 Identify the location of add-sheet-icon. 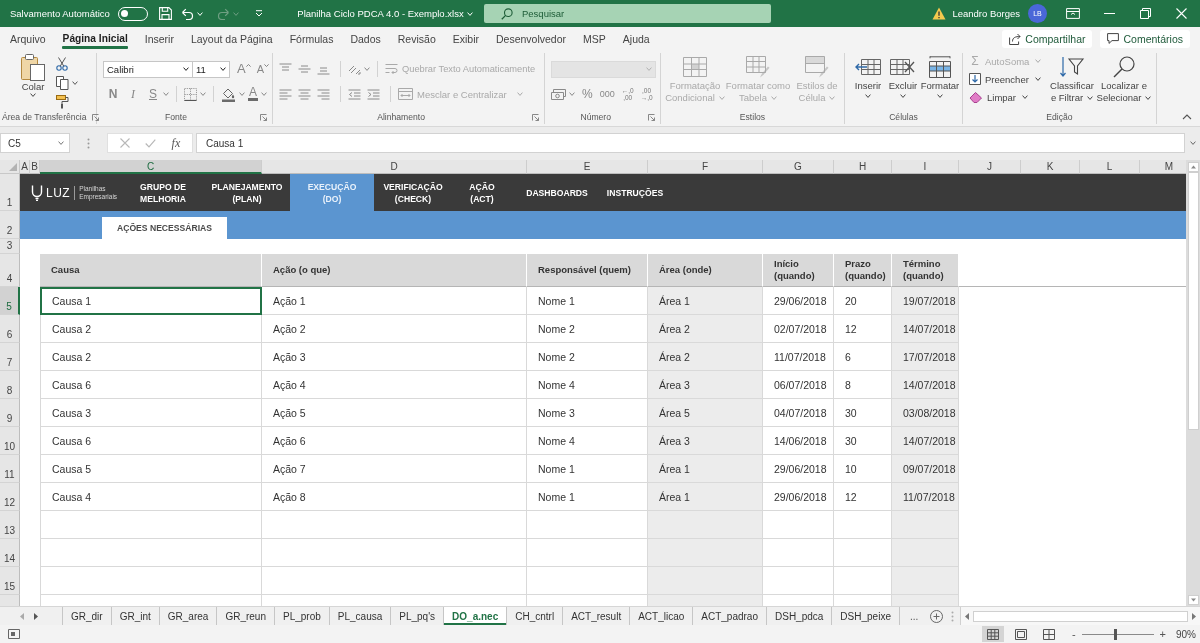
(937, 616).